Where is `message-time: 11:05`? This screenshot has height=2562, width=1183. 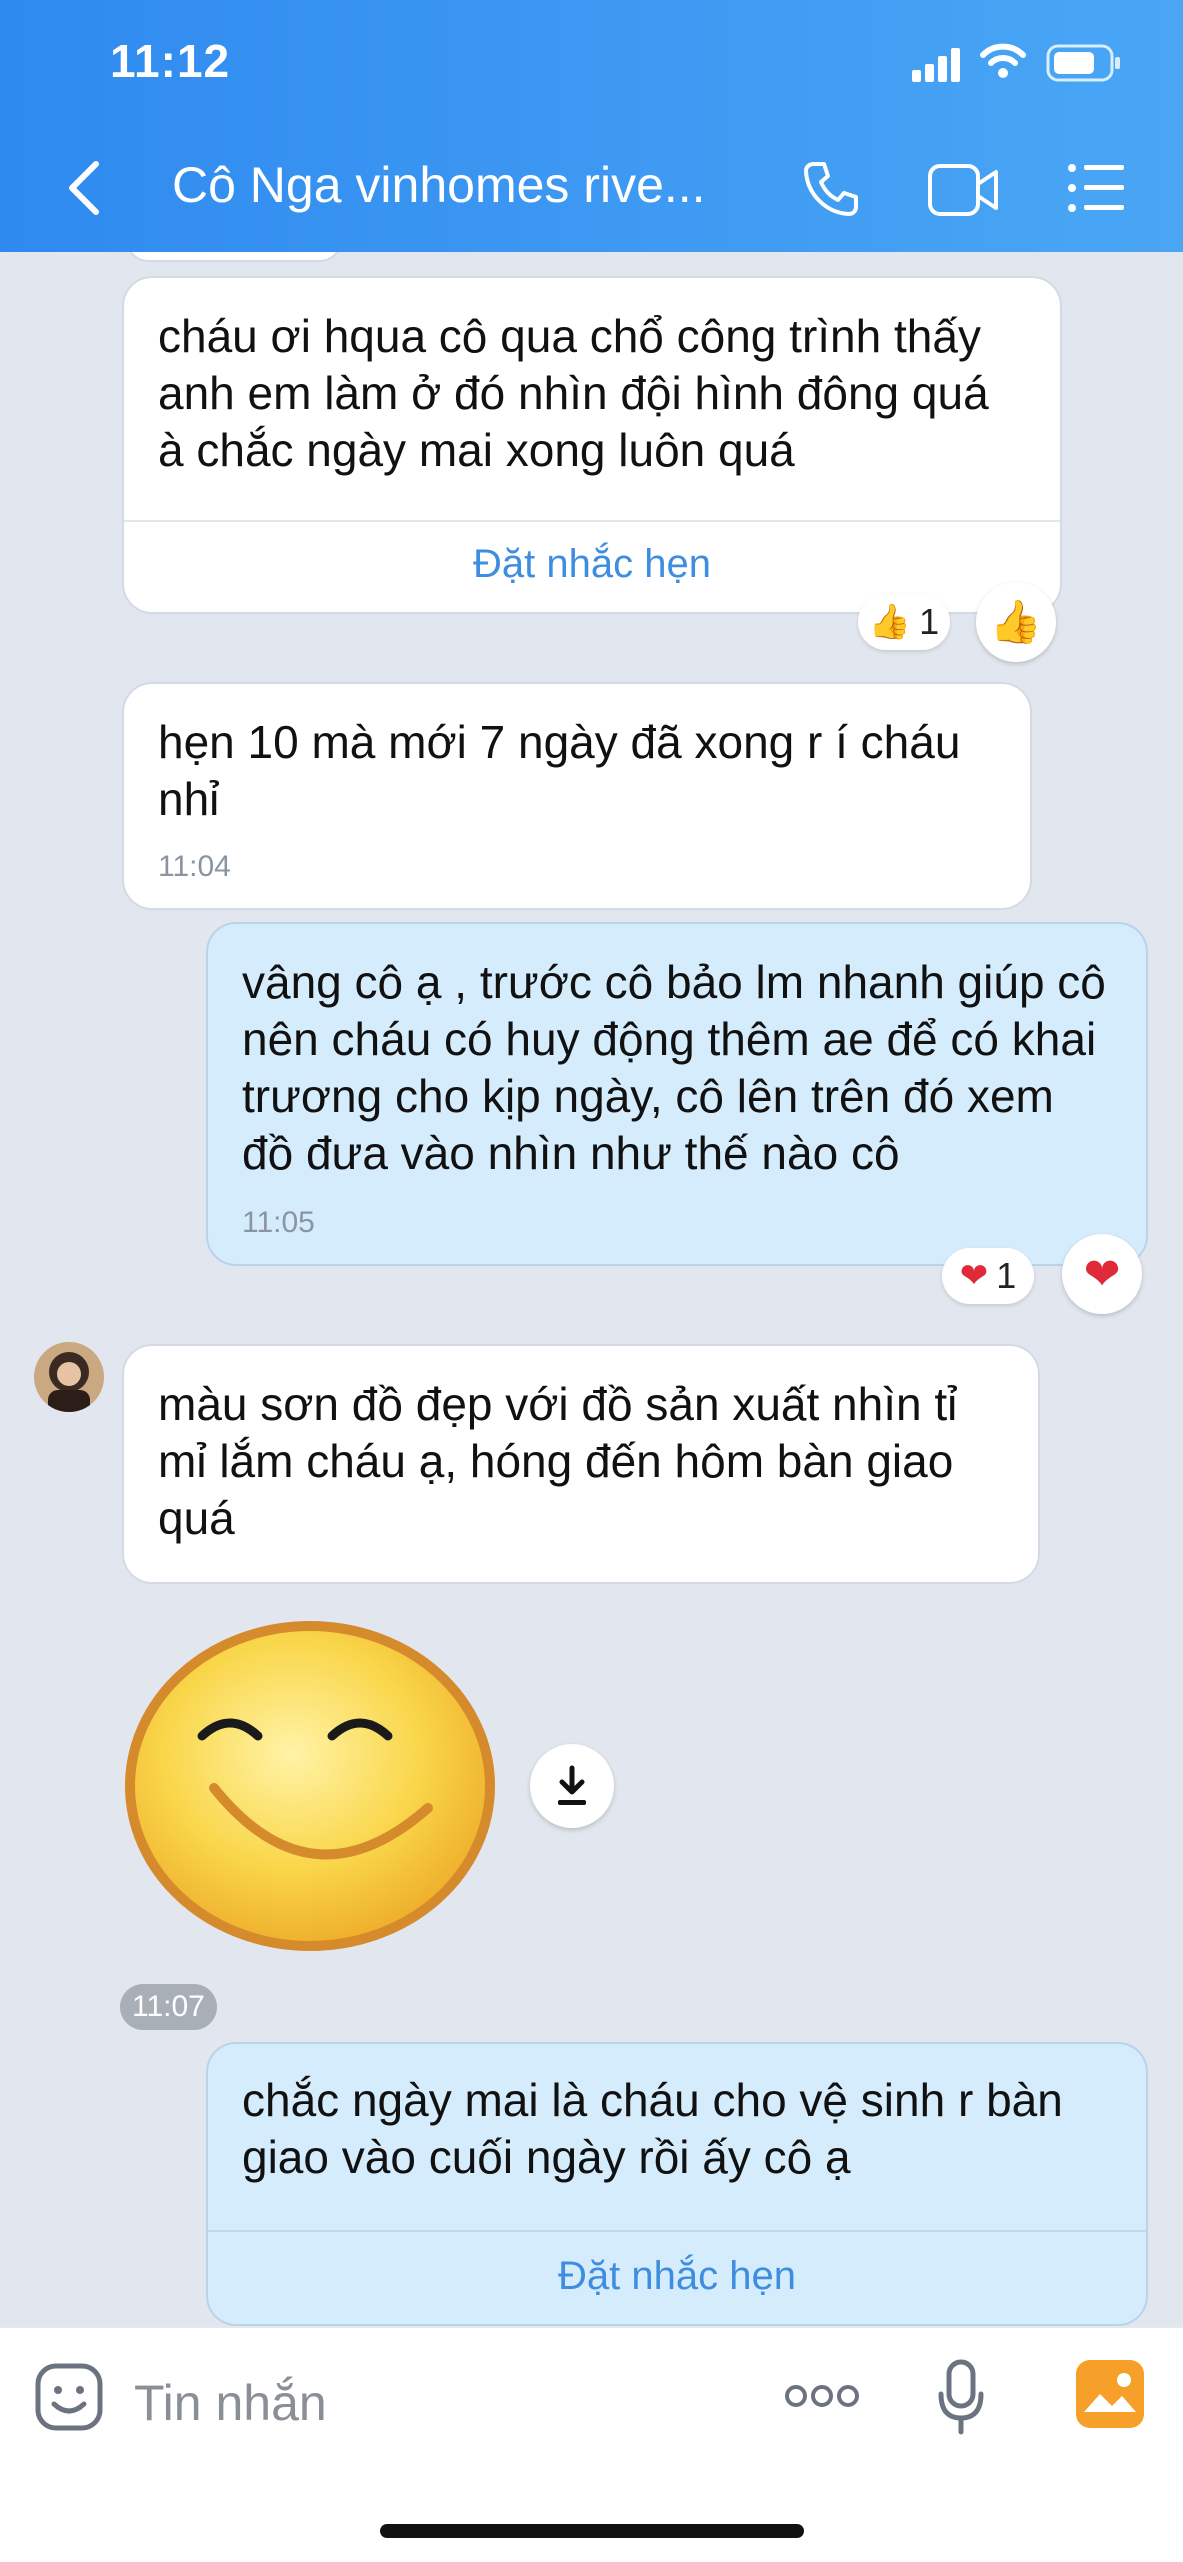 message-time: 11:05 is located at coordinates (278, 1222).